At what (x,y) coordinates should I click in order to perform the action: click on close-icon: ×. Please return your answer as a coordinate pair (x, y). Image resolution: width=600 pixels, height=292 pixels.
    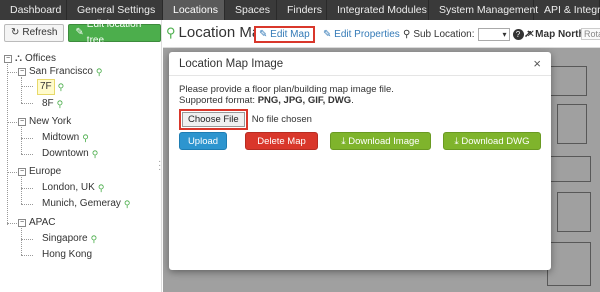
    Looking at the image, I should click on (537, 63).